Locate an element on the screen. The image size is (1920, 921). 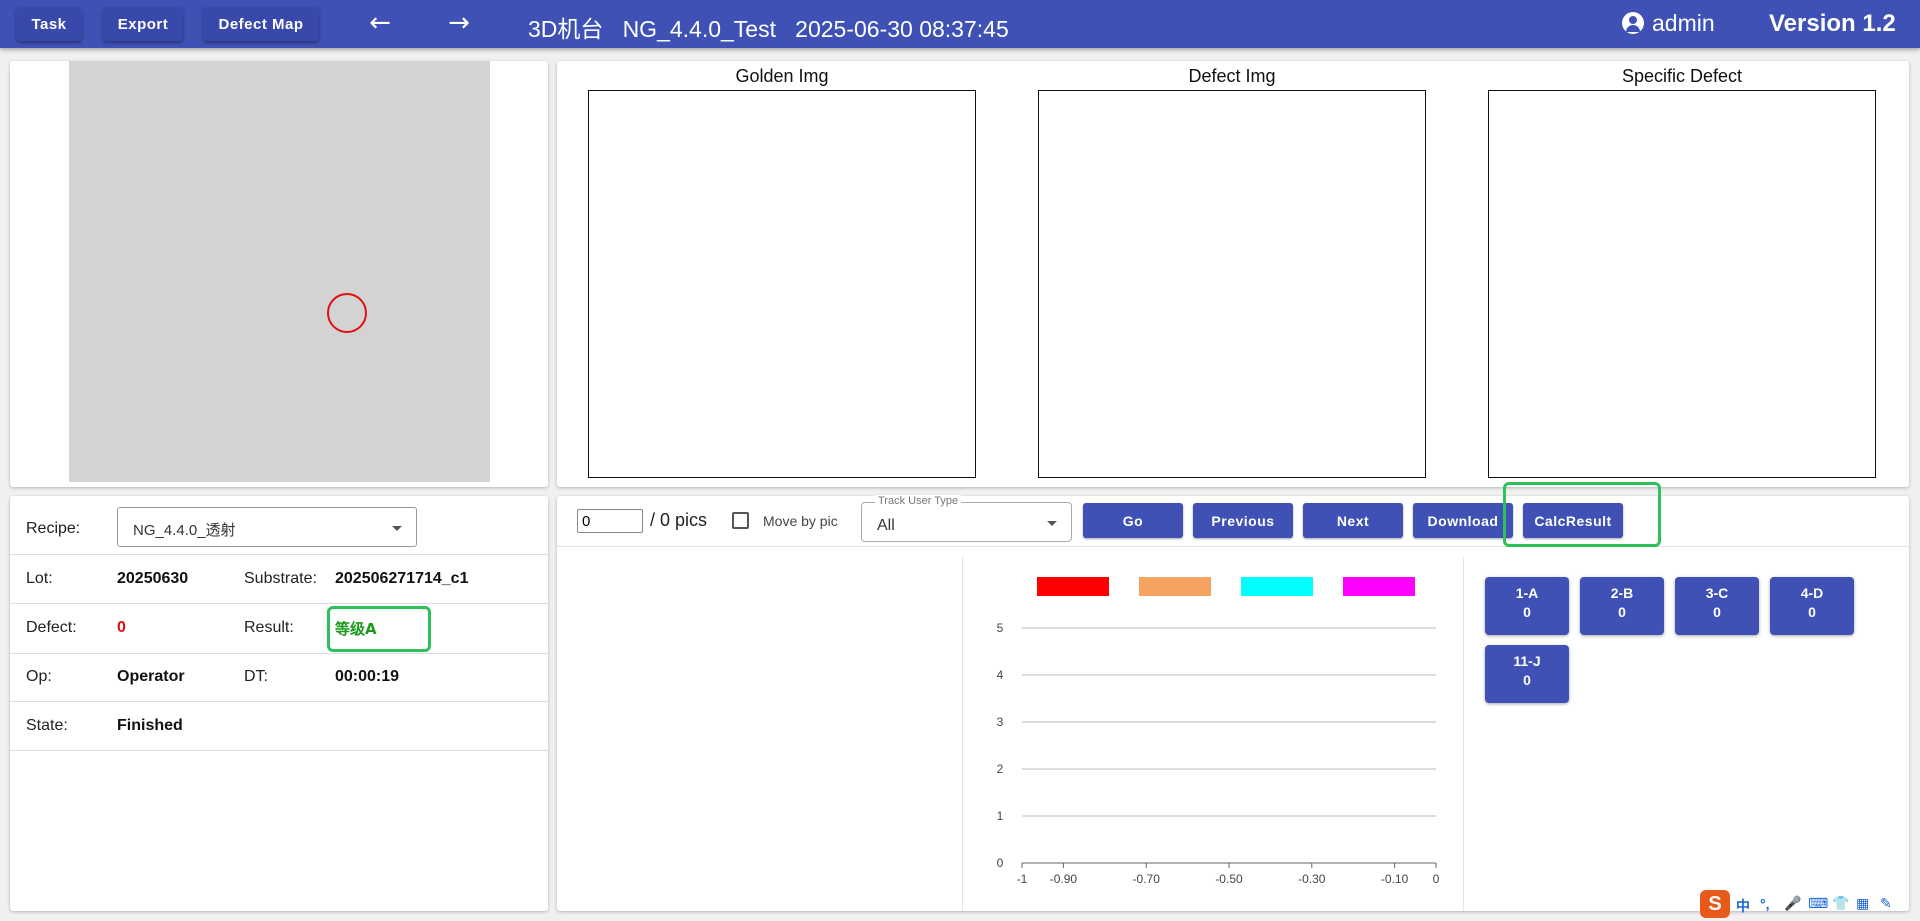
sogou-ime-icon: S is located at coordinates (1715, 904).